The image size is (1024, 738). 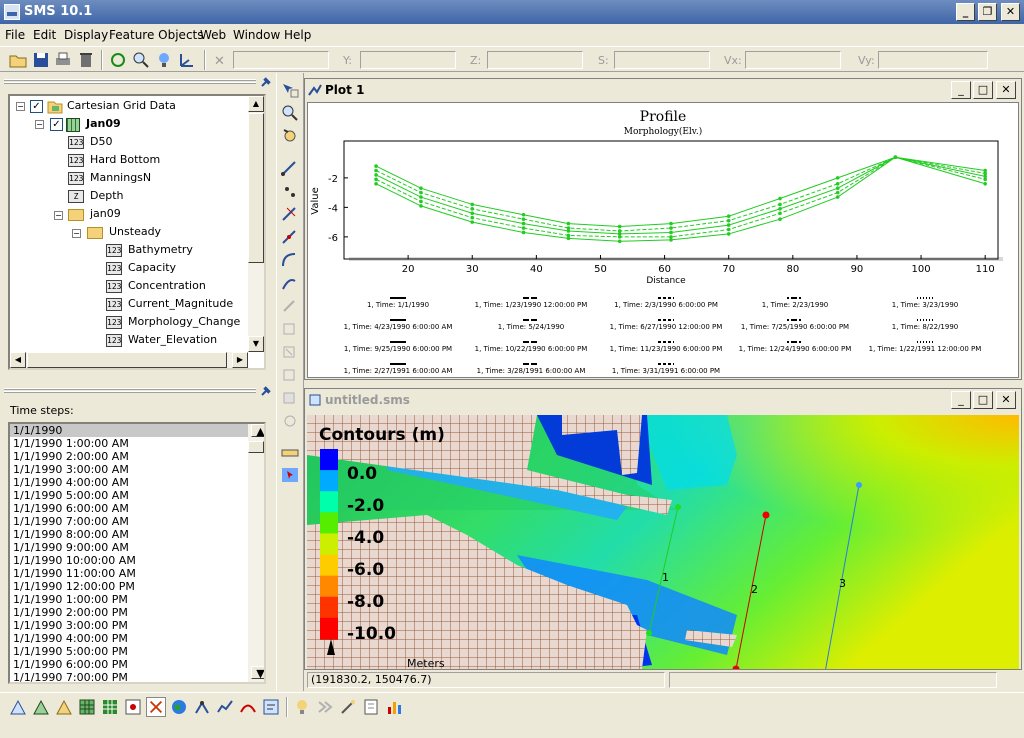 What do you see at coordinates (371, 707) in the screenshot?
I see `document-tool-icon` at bounding box center [371, 707].